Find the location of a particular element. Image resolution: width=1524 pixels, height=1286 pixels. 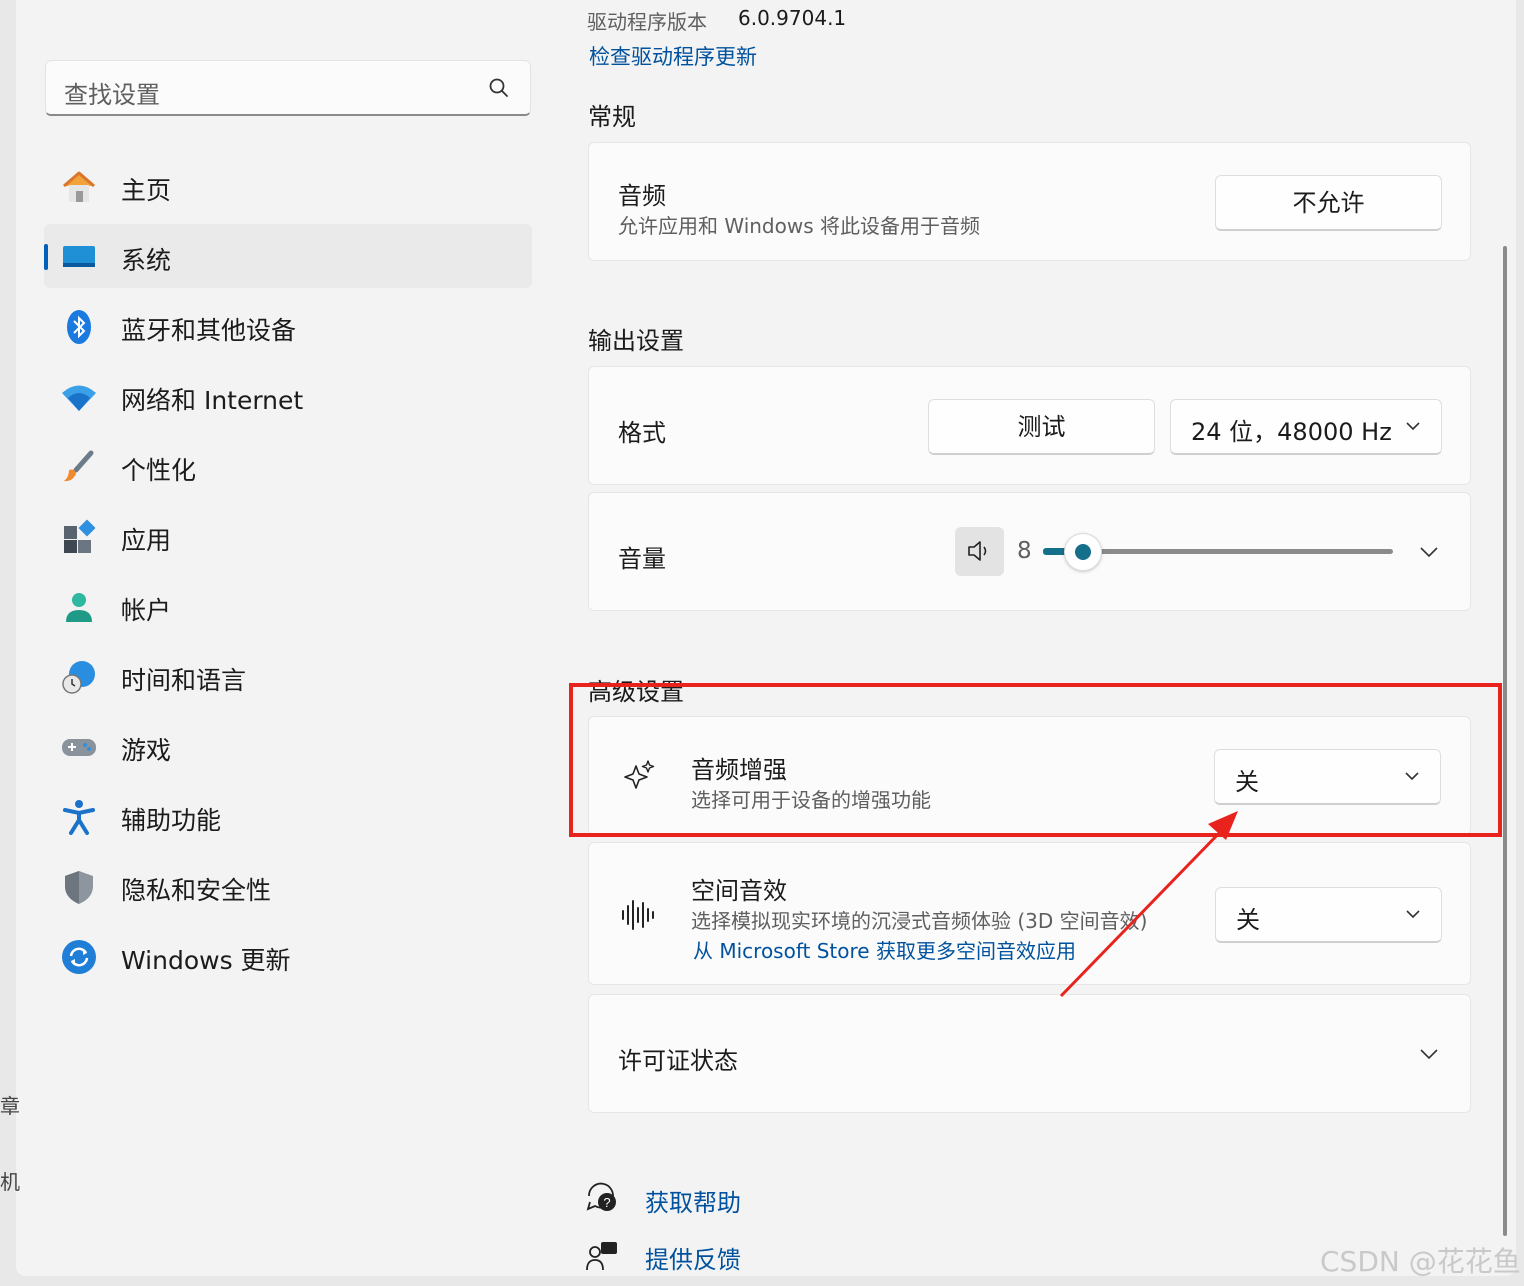

audio-desc: 允许应用和 Windows 将此设备用于音频 is located at coordinates (799, 226).